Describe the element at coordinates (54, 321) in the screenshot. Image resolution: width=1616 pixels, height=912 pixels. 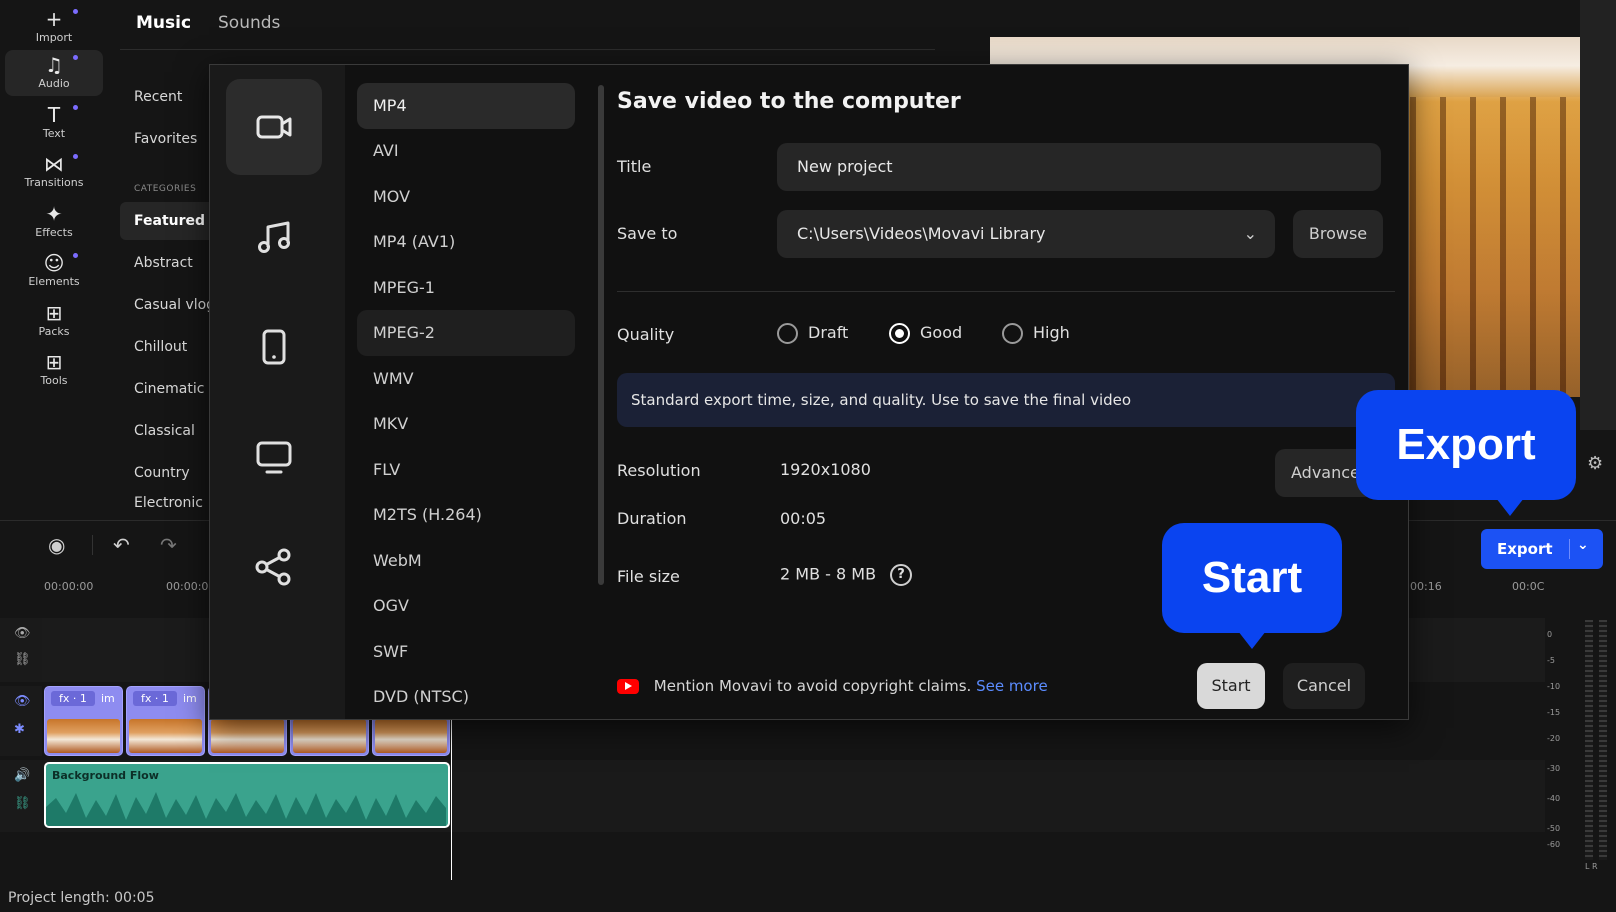
I see `toolbar-packs: ⊞ Packs` at that location.